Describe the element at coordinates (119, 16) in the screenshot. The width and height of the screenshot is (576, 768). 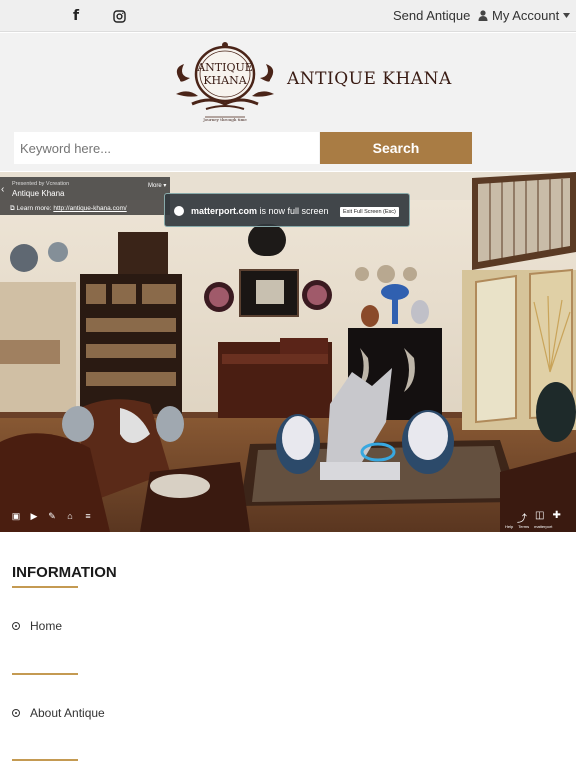
I see `instagram-icon` at that location.